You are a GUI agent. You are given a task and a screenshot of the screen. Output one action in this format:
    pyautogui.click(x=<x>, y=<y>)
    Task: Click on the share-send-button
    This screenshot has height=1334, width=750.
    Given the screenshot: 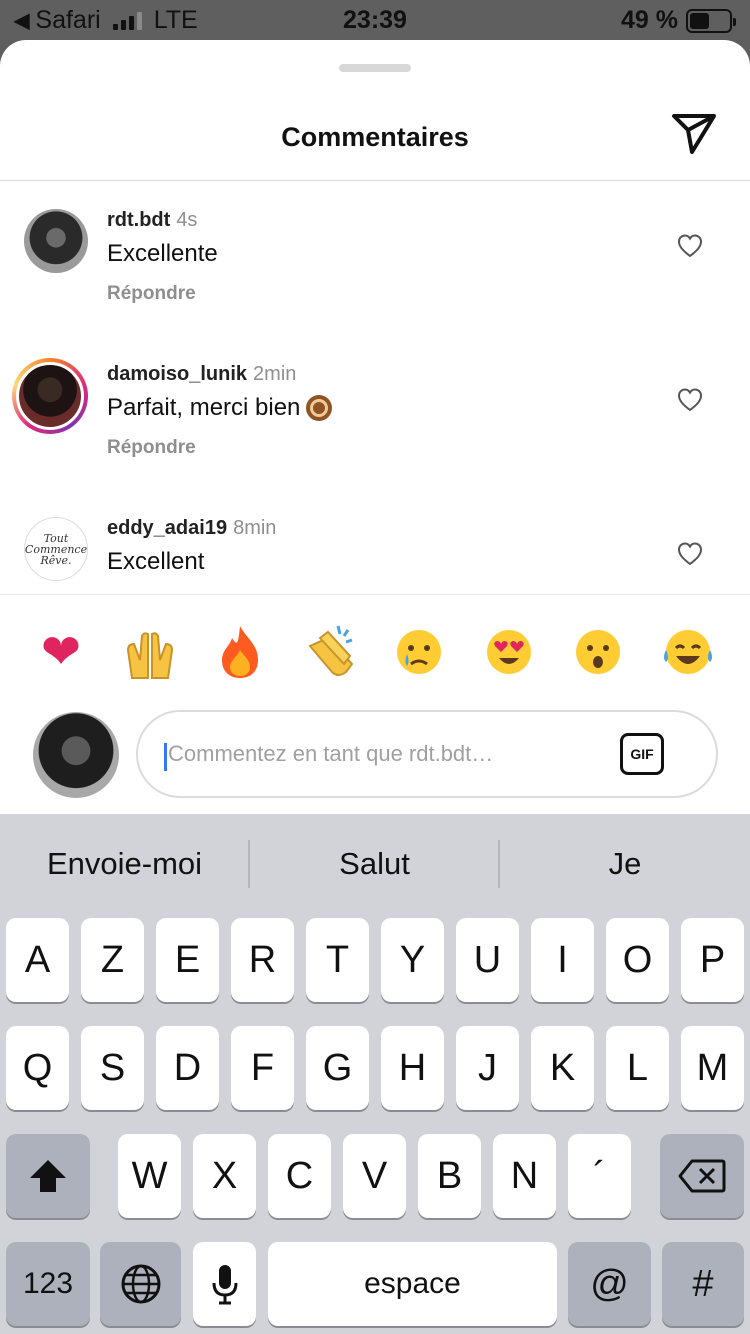 What is the action you would take?
    pyautogui.click(x=694, y=134)
    